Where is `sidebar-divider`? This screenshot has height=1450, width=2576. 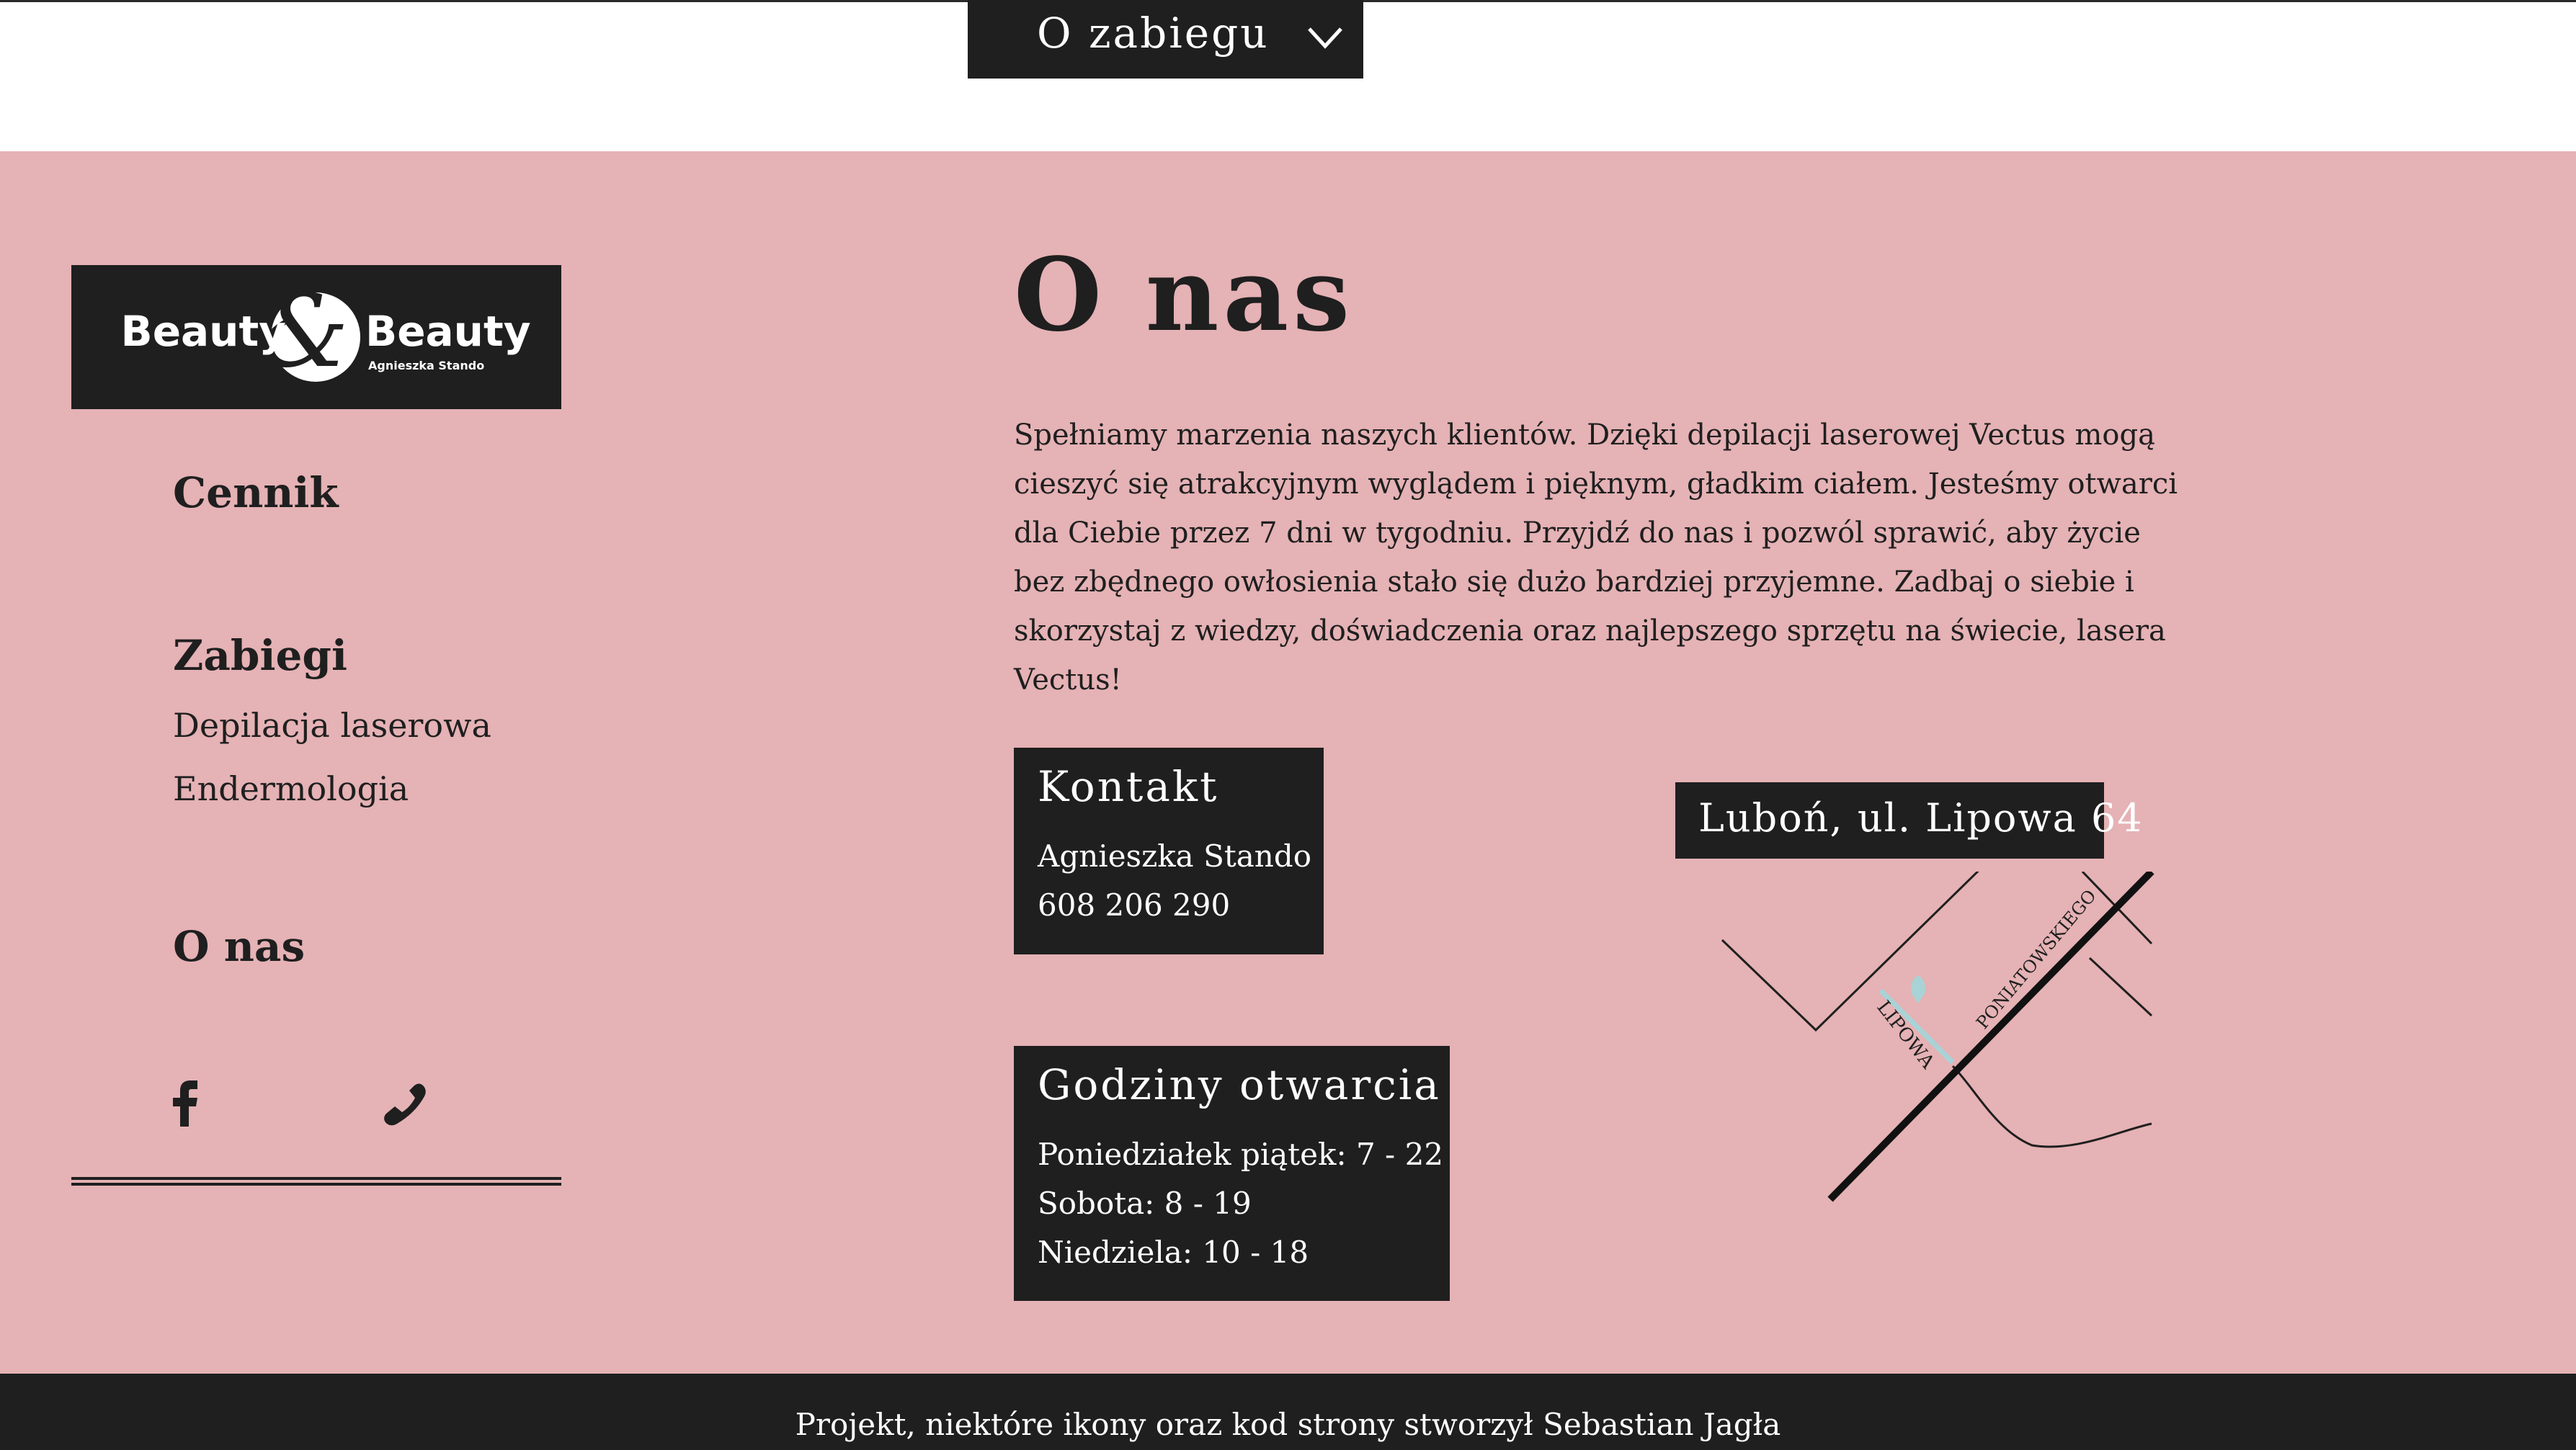 sidebar-divider is located at coordinates (316, 1181).